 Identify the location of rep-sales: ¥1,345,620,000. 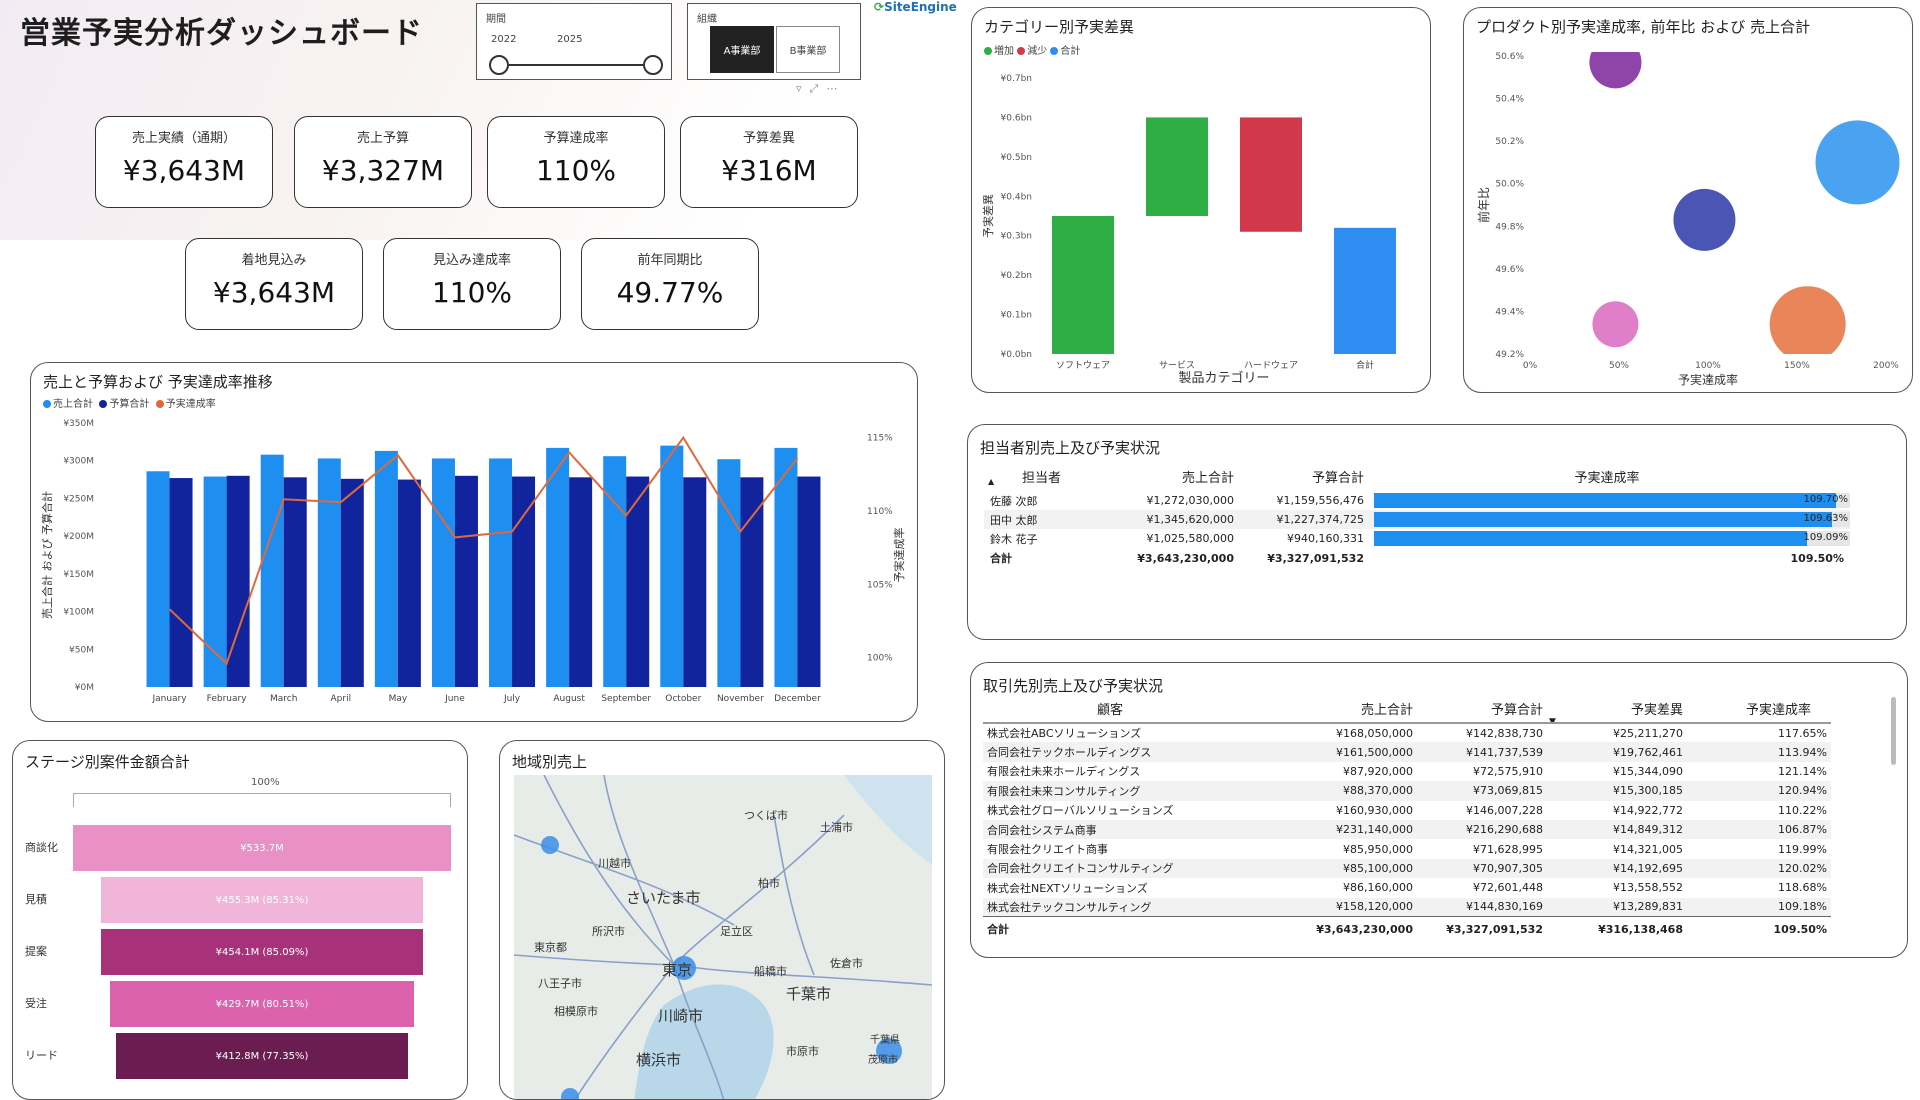
(1190, 519).